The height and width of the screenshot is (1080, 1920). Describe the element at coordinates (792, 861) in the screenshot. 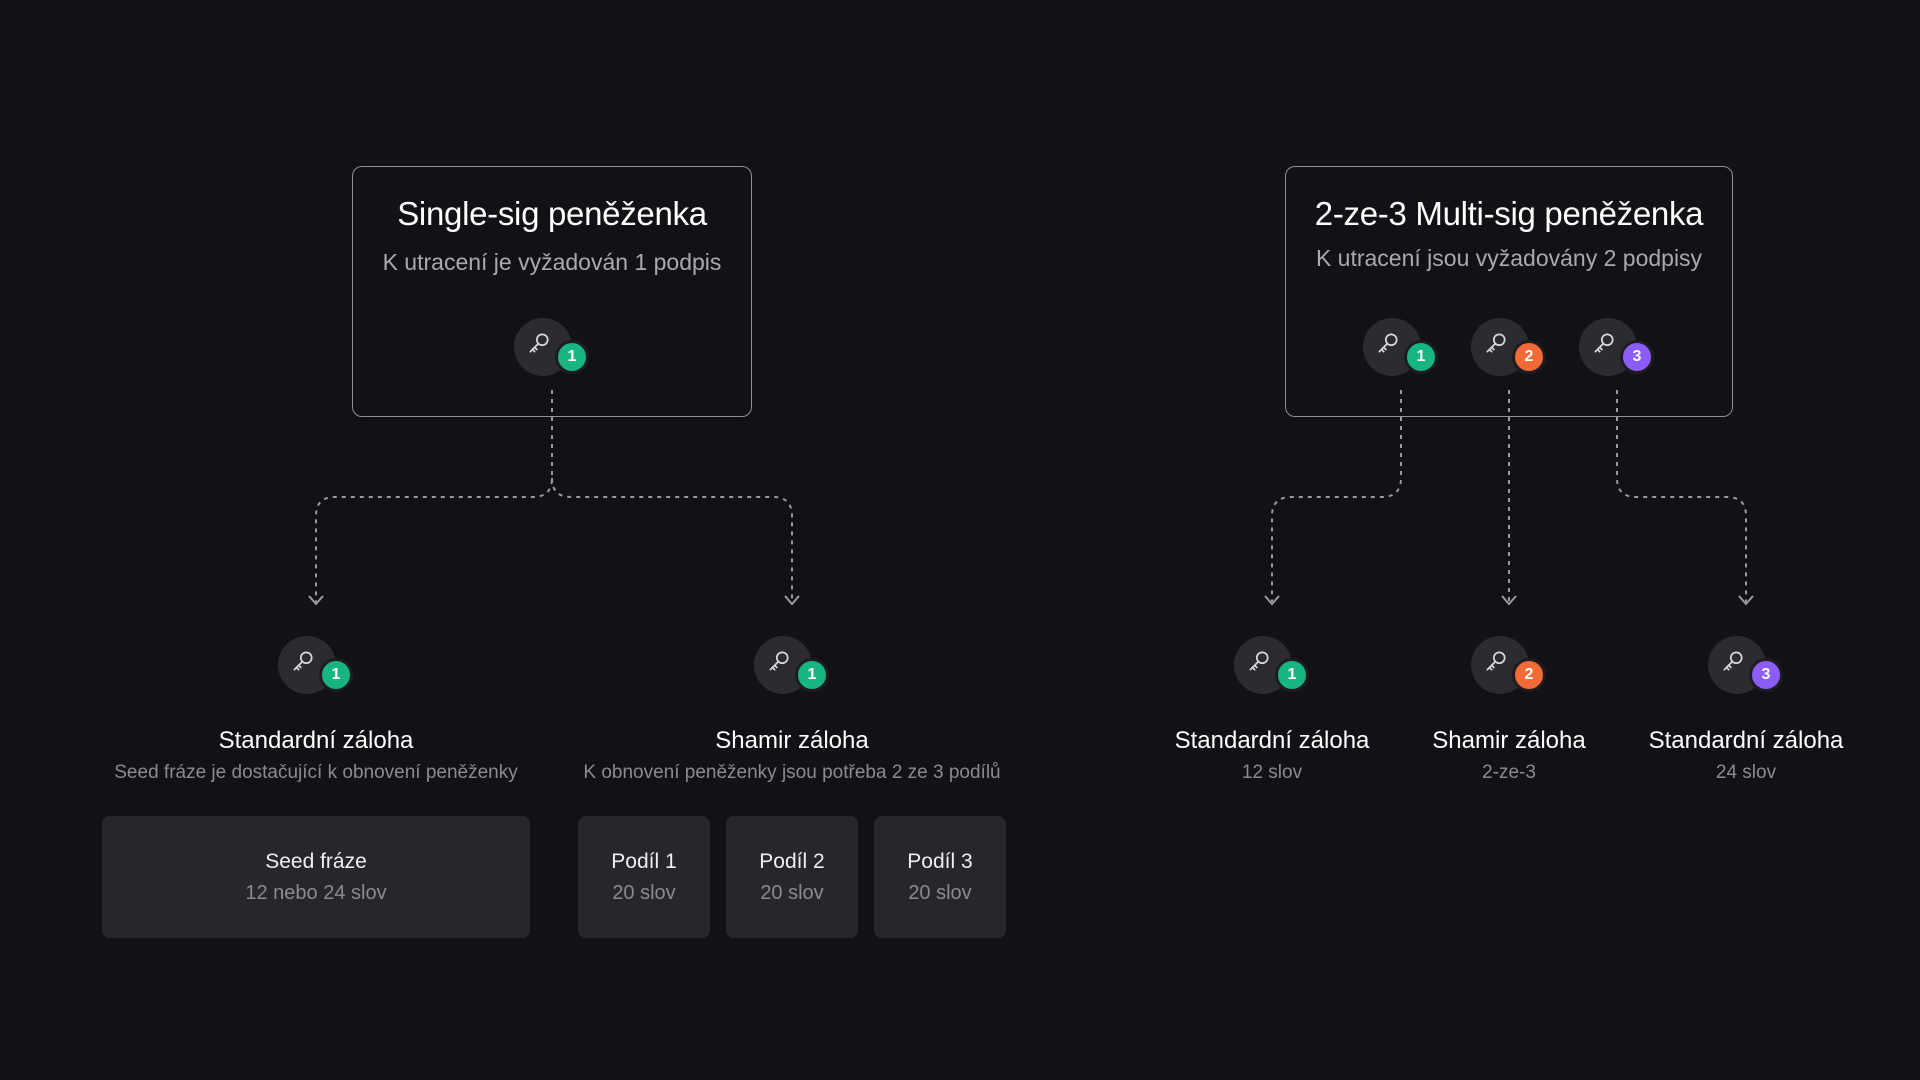

I see `card-title: Podíl 2` at that location.